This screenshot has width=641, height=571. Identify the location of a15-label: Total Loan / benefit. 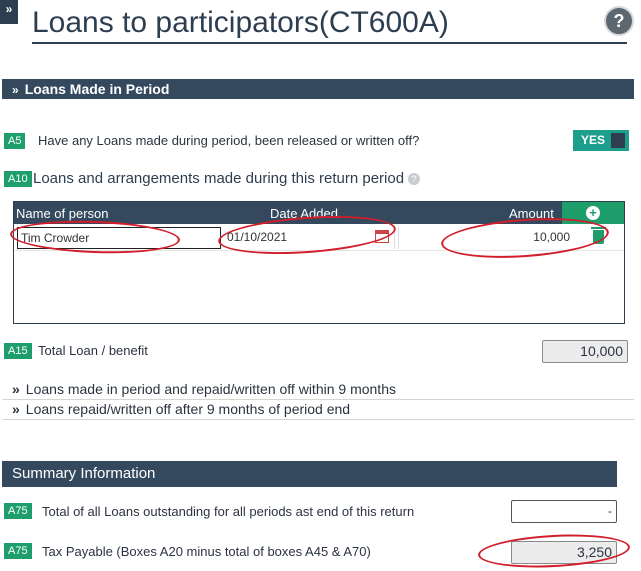
(93, 350).